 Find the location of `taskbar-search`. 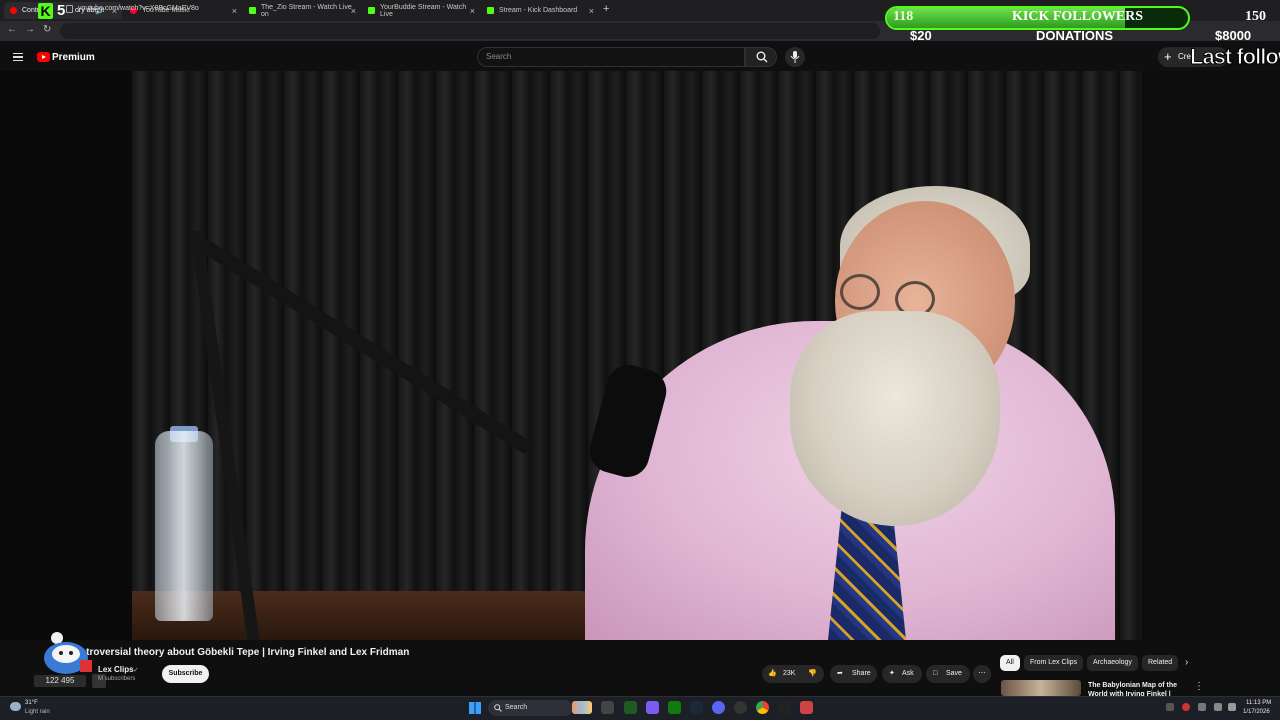

taskbar-search is located at coordinates (530, 708).